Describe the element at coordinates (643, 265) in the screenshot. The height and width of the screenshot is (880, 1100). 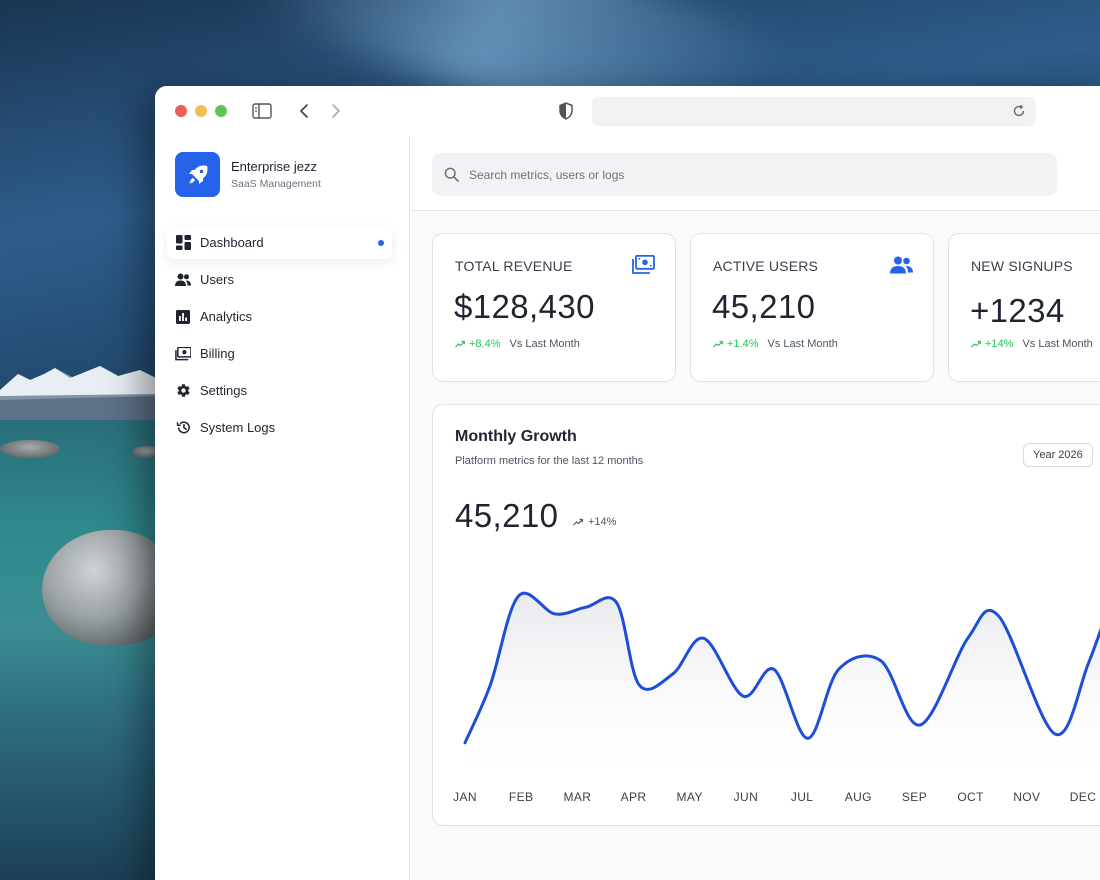
I see `money-icon` at that location.